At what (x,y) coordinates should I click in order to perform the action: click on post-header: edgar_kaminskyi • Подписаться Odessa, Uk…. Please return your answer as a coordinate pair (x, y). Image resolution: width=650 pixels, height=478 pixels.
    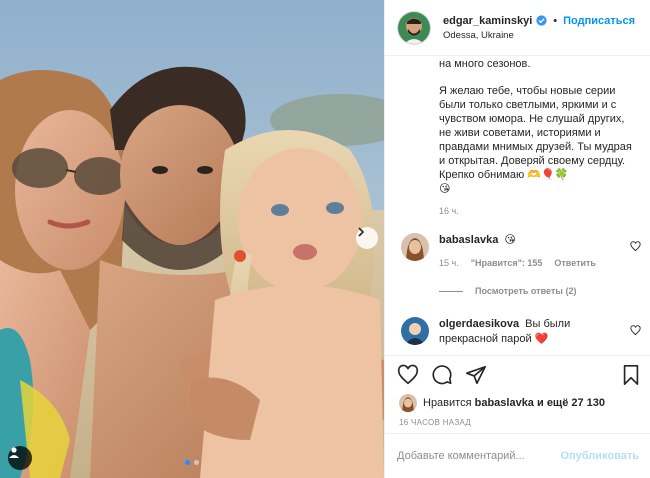
    Looking at the image, I should click on (517, 28).